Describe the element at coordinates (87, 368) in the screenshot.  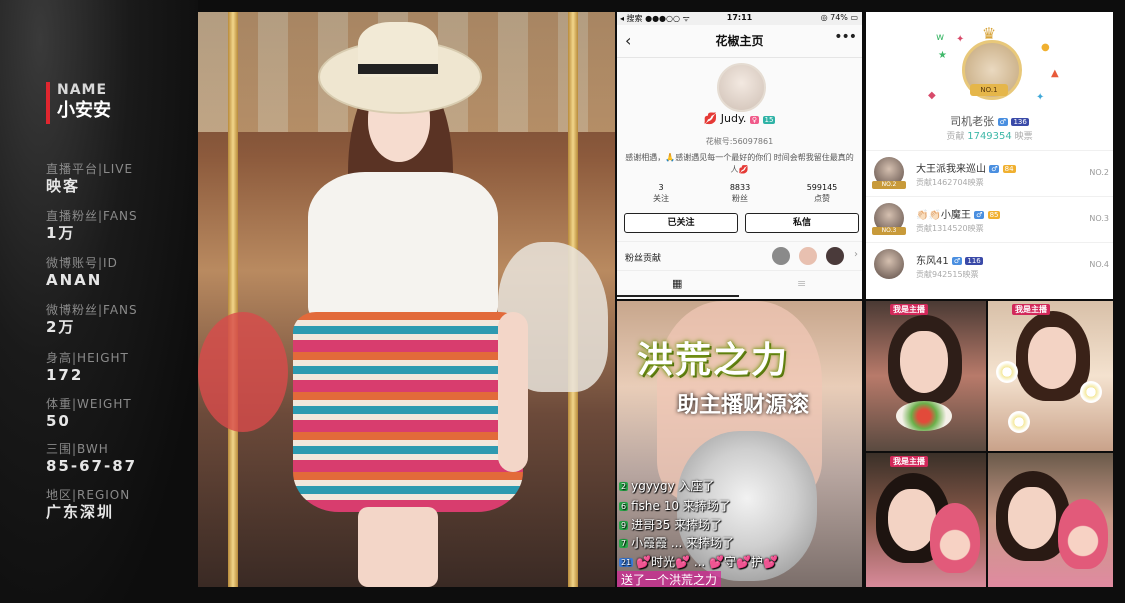
I see `info-height: 身高|HEIGHT 172` at that location.